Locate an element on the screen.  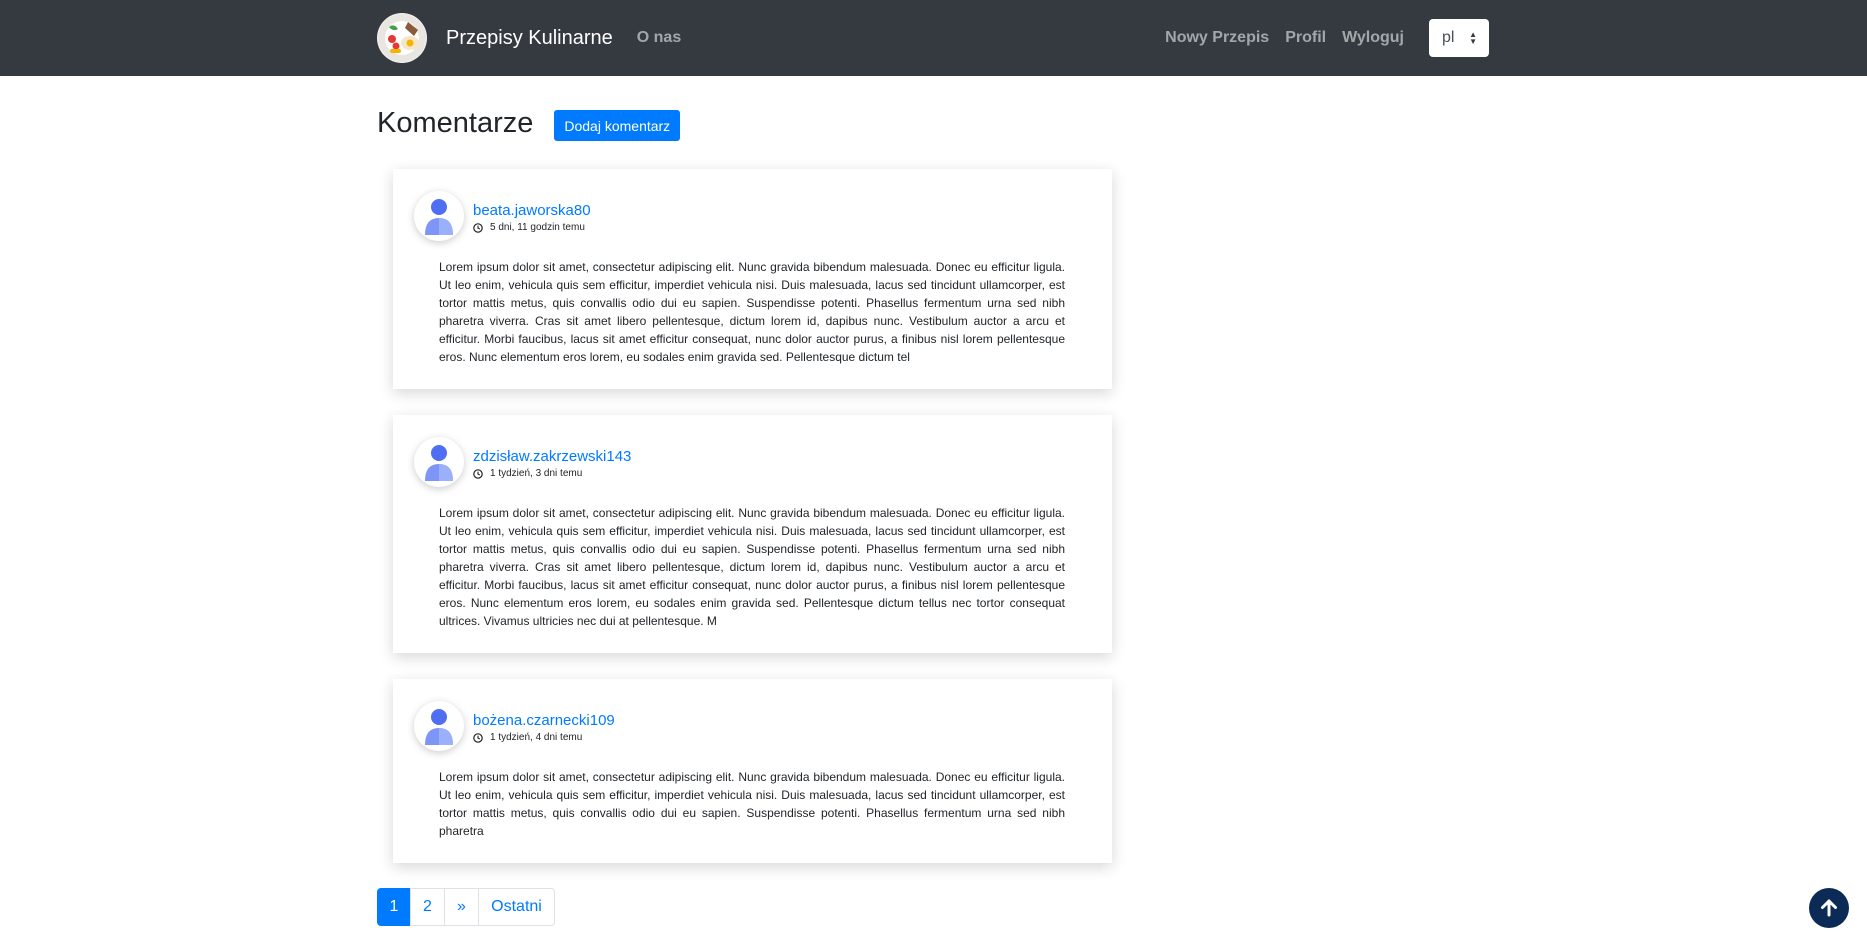
comment-author-link: zdzisław.zakrzewski143 is located at coordinates (552, 456).